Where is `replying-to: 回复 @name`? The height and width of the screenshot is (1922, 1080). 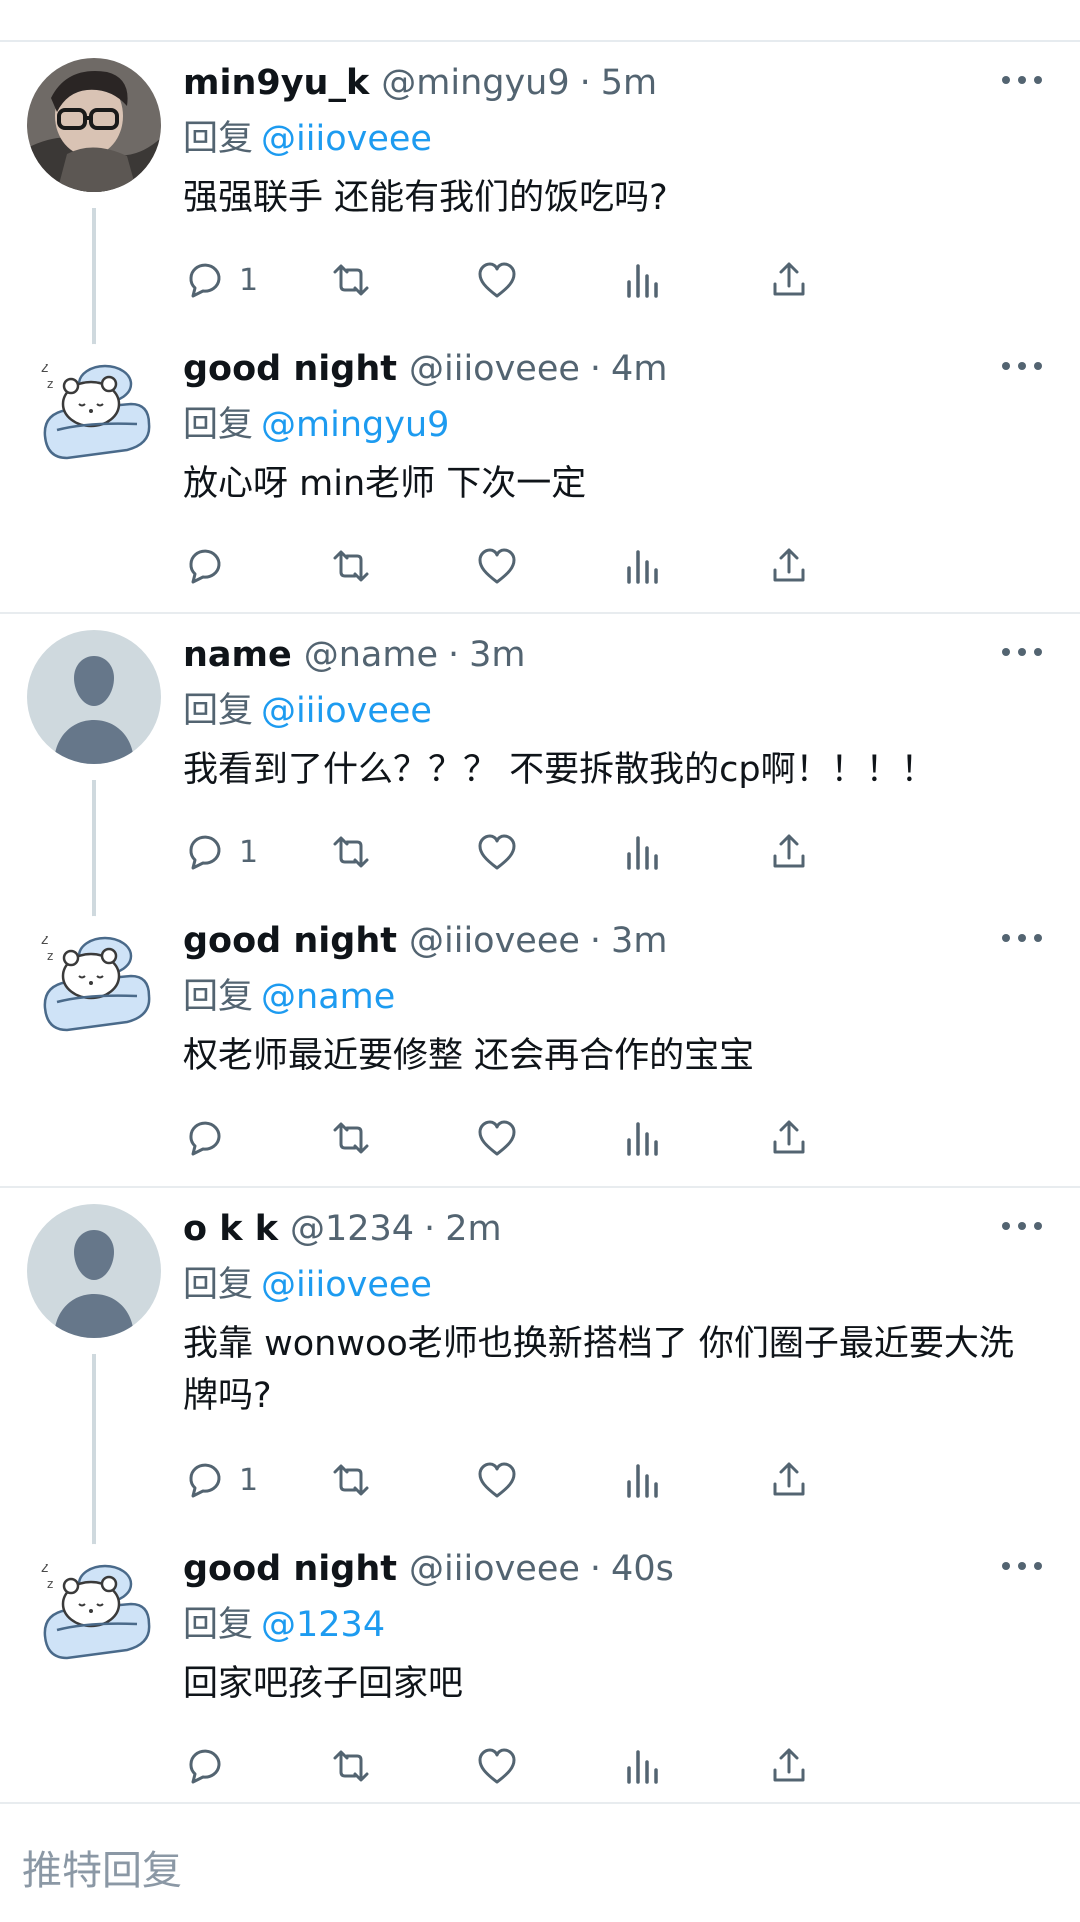
replying-to: 回复 @name is located at coordinates (289, 993).